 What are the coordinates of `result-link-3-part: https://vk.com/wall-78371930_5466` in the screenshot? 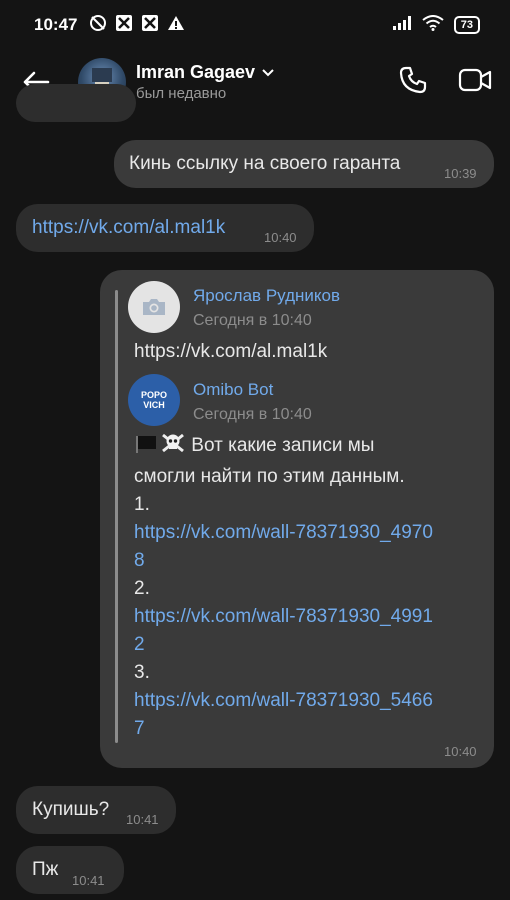 It's located at (306, 701).